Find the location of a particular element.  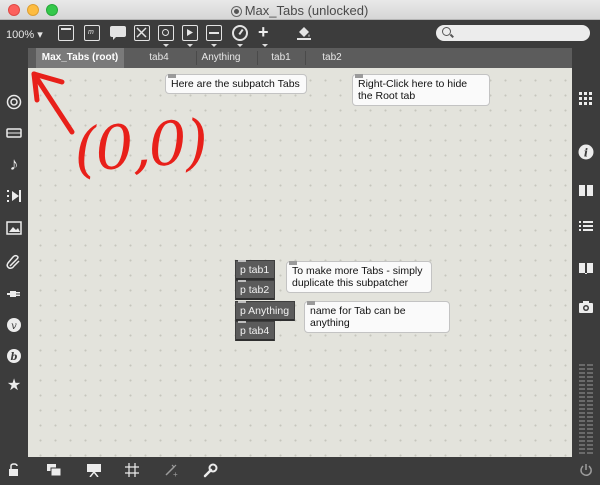

window-title-text: Max_Tabs (unlocked) is located at coordinates (306, 10).